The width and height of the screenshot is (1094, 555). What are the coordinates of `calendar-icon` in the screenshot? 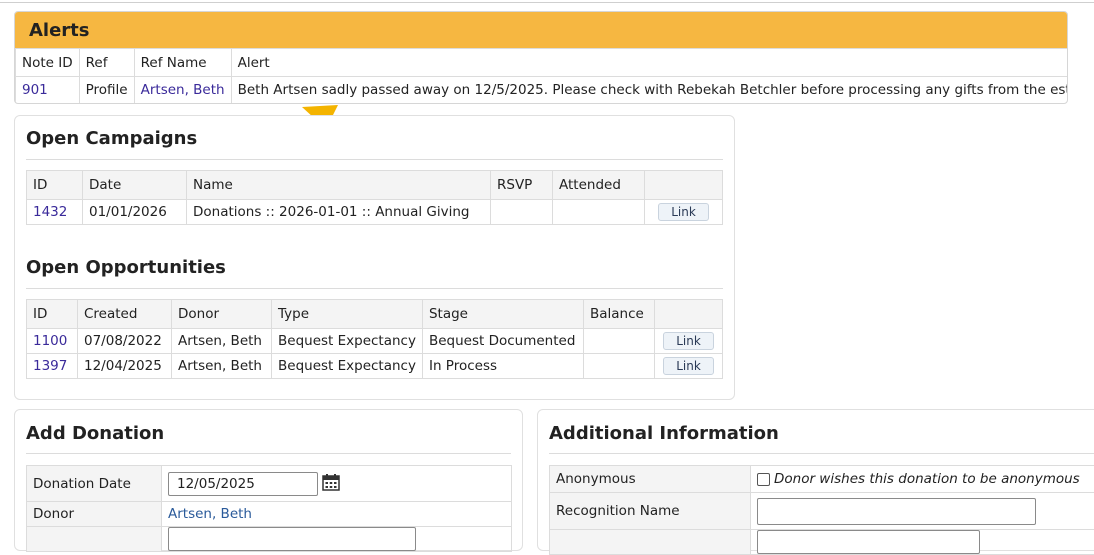 It's located at (331, 484).